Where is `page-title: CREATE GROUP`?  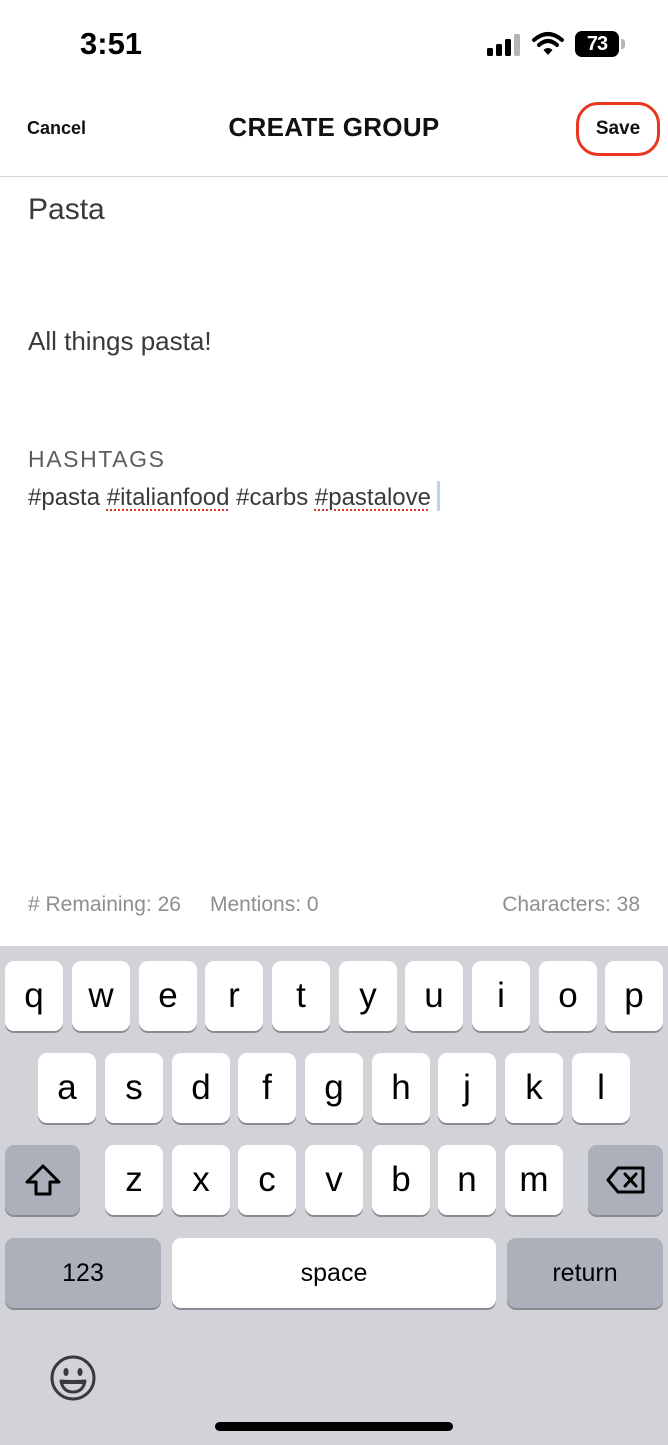
page-title: CREATE GROUP is located at coordinates (334, 127).